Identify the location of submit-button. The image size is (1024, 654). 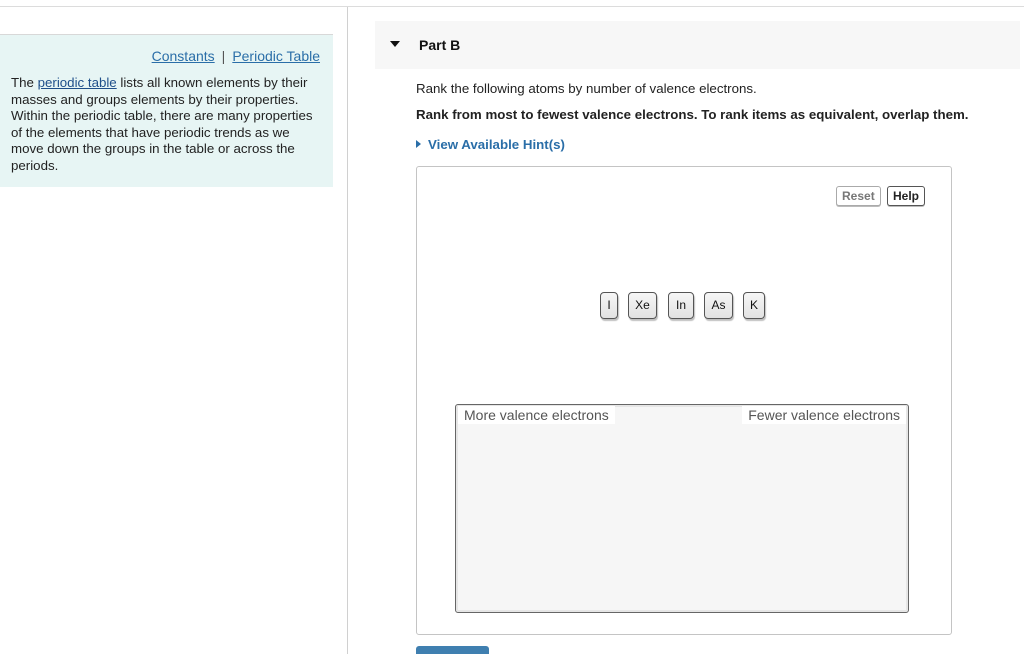
(452, 650).